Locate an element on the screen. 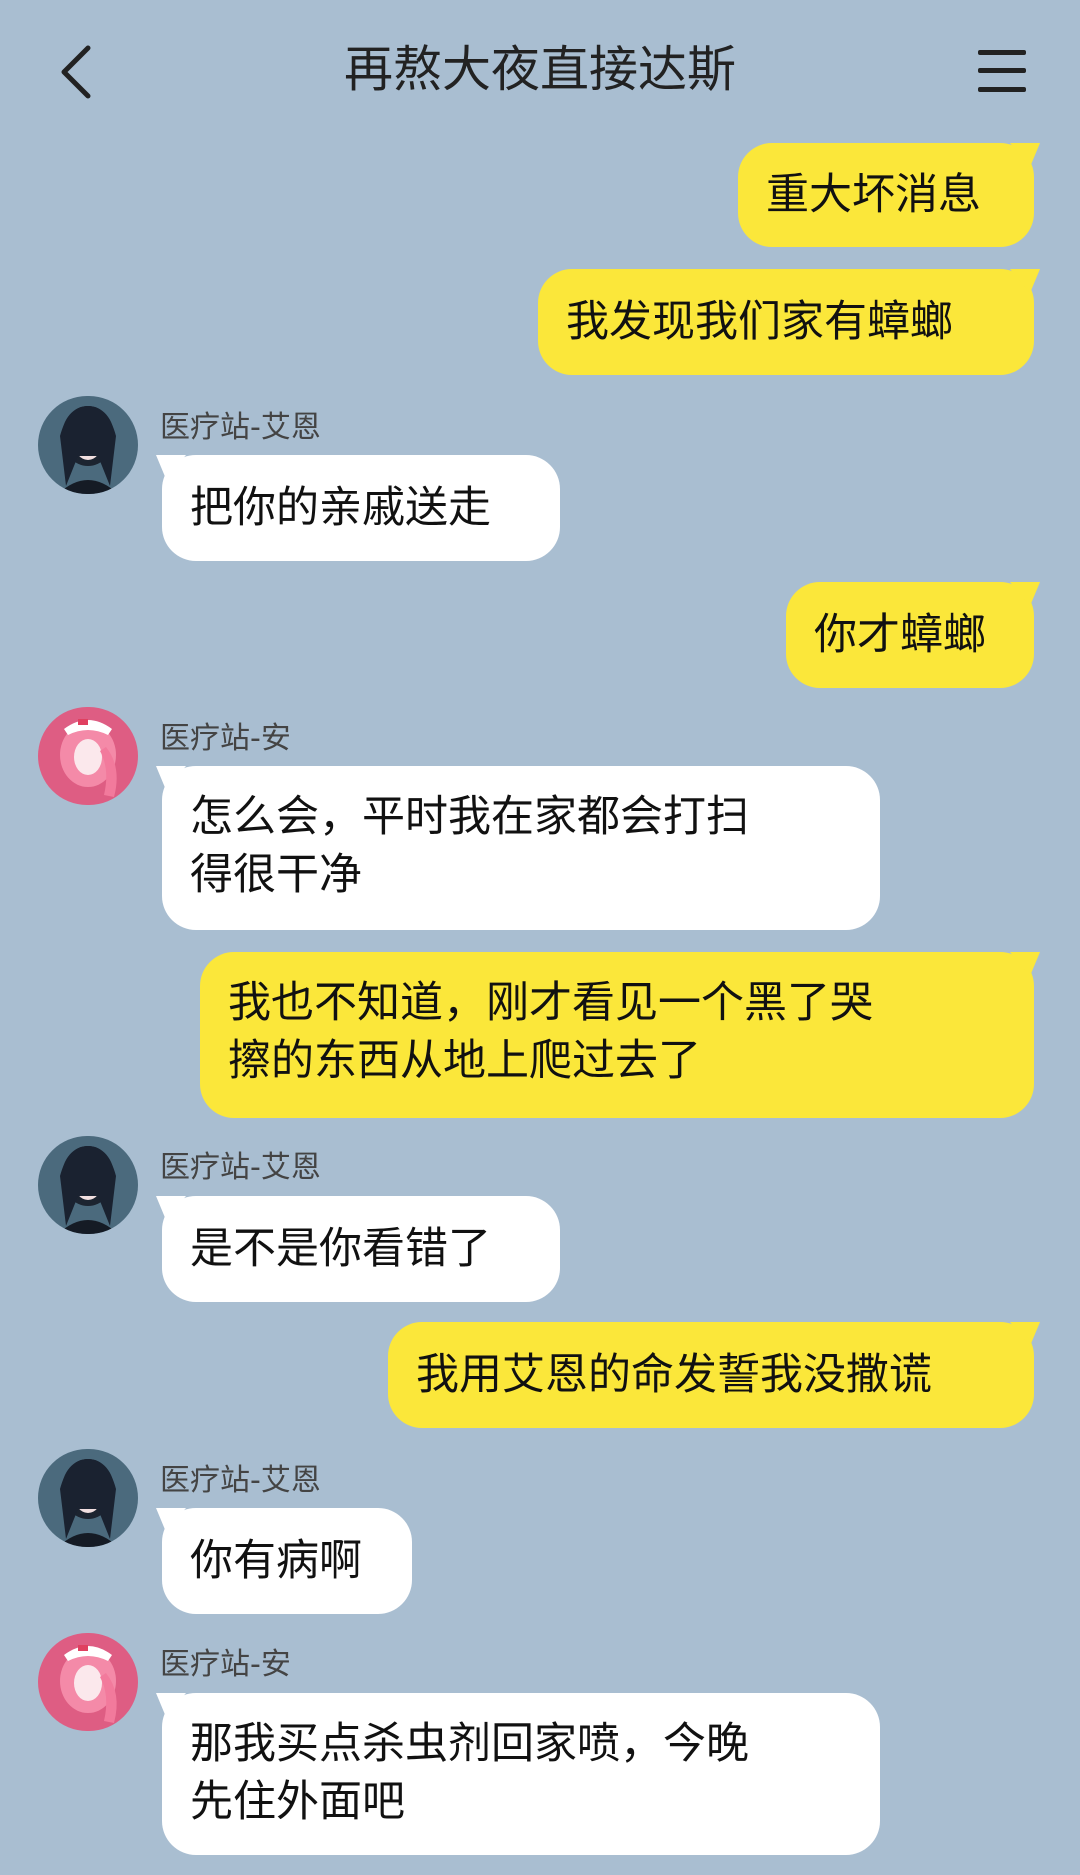 The height and width of the screenshot is (1875, 1080). chat-title: 再熬大夜直接达斯 is located at coordinates (539, 69).